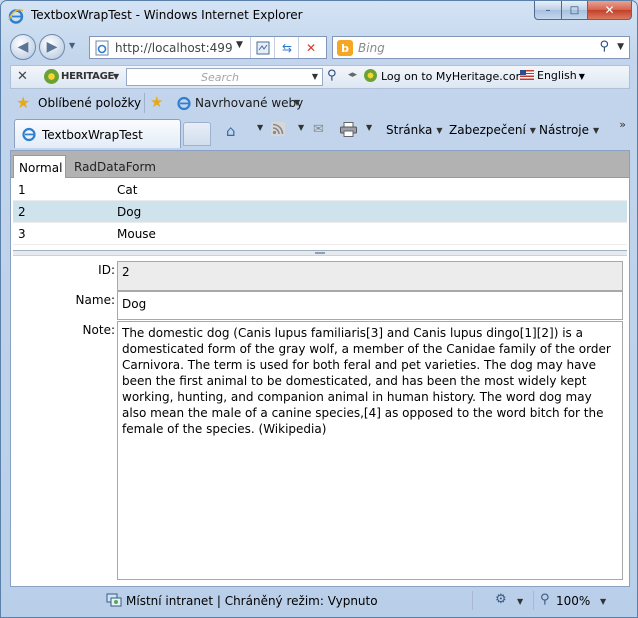 This screenshot has width=638, height=618. Describe the element at coordinates (136, 234) in the screenshot. I see `row-name: Mouse` at that location.